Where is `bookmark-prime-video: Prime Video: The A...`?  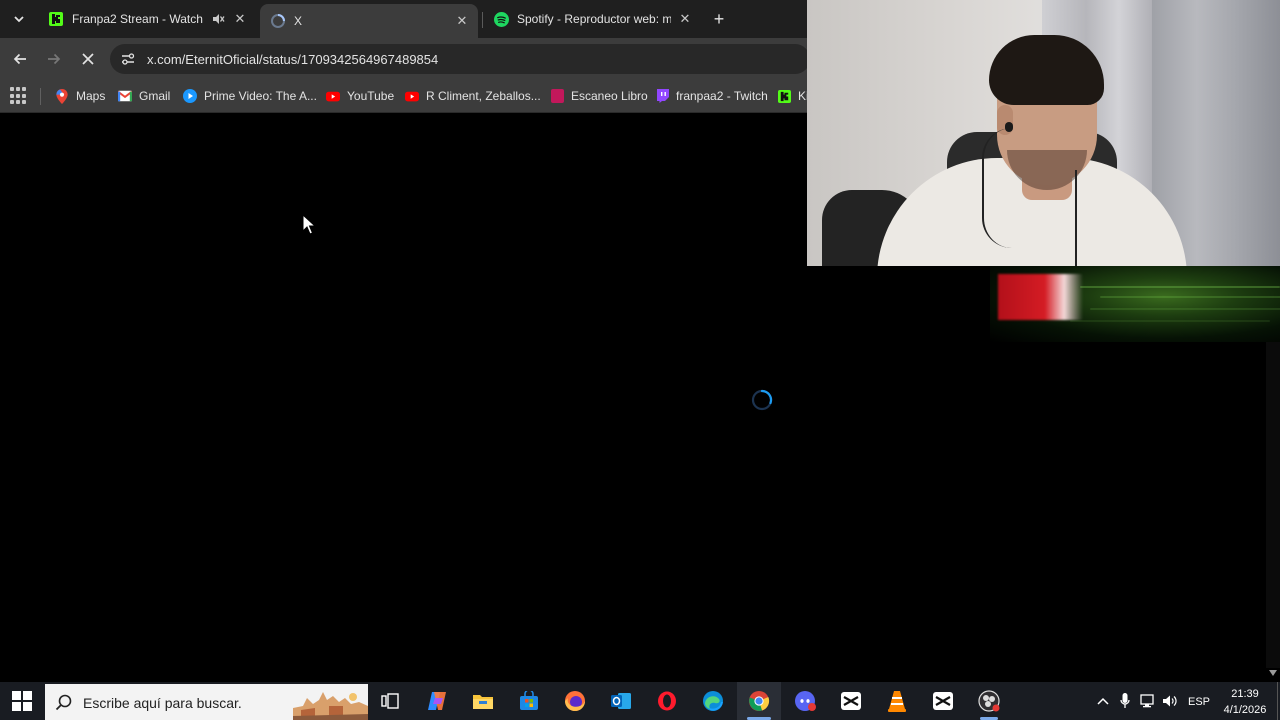
bookmark-prime-video: Prime Video: The A... is located at coordinates (250, 96).